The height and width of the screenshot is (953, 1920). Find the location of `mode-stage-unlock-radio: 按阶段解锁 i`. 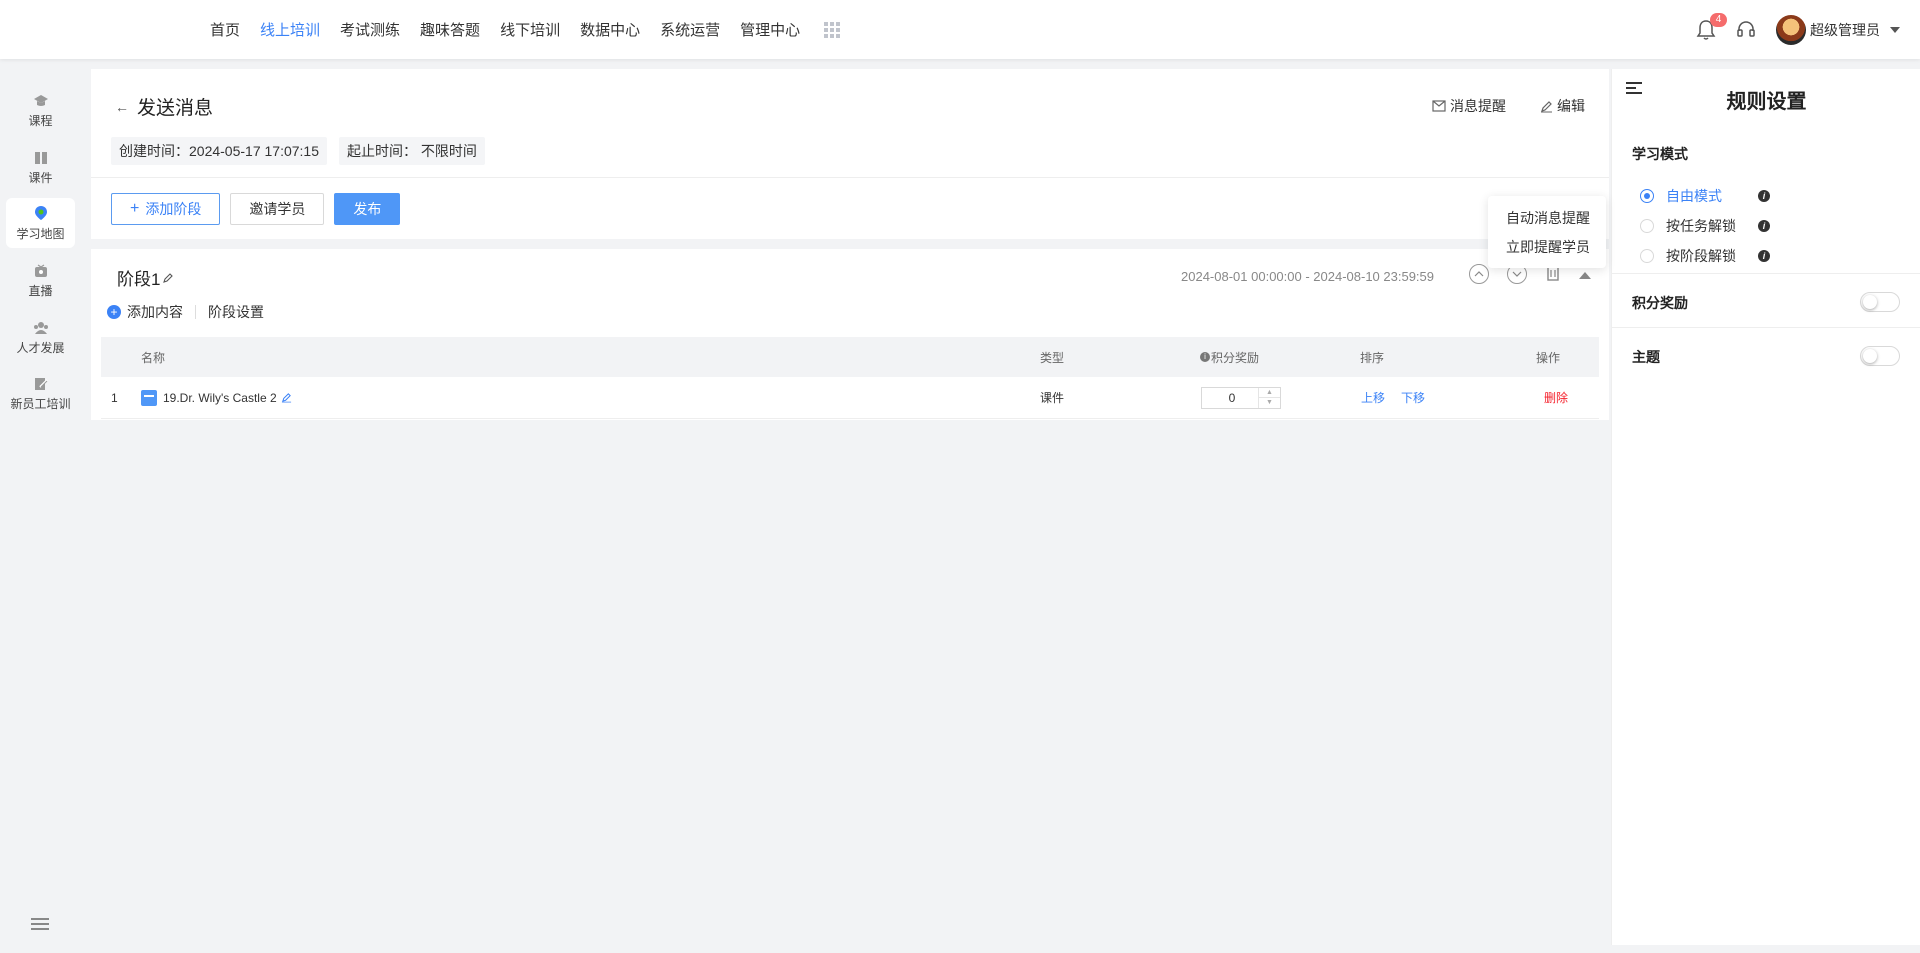

mode-stage-unlock-radio: 按阶段解锁 i is located at coordinates (1705, 256).